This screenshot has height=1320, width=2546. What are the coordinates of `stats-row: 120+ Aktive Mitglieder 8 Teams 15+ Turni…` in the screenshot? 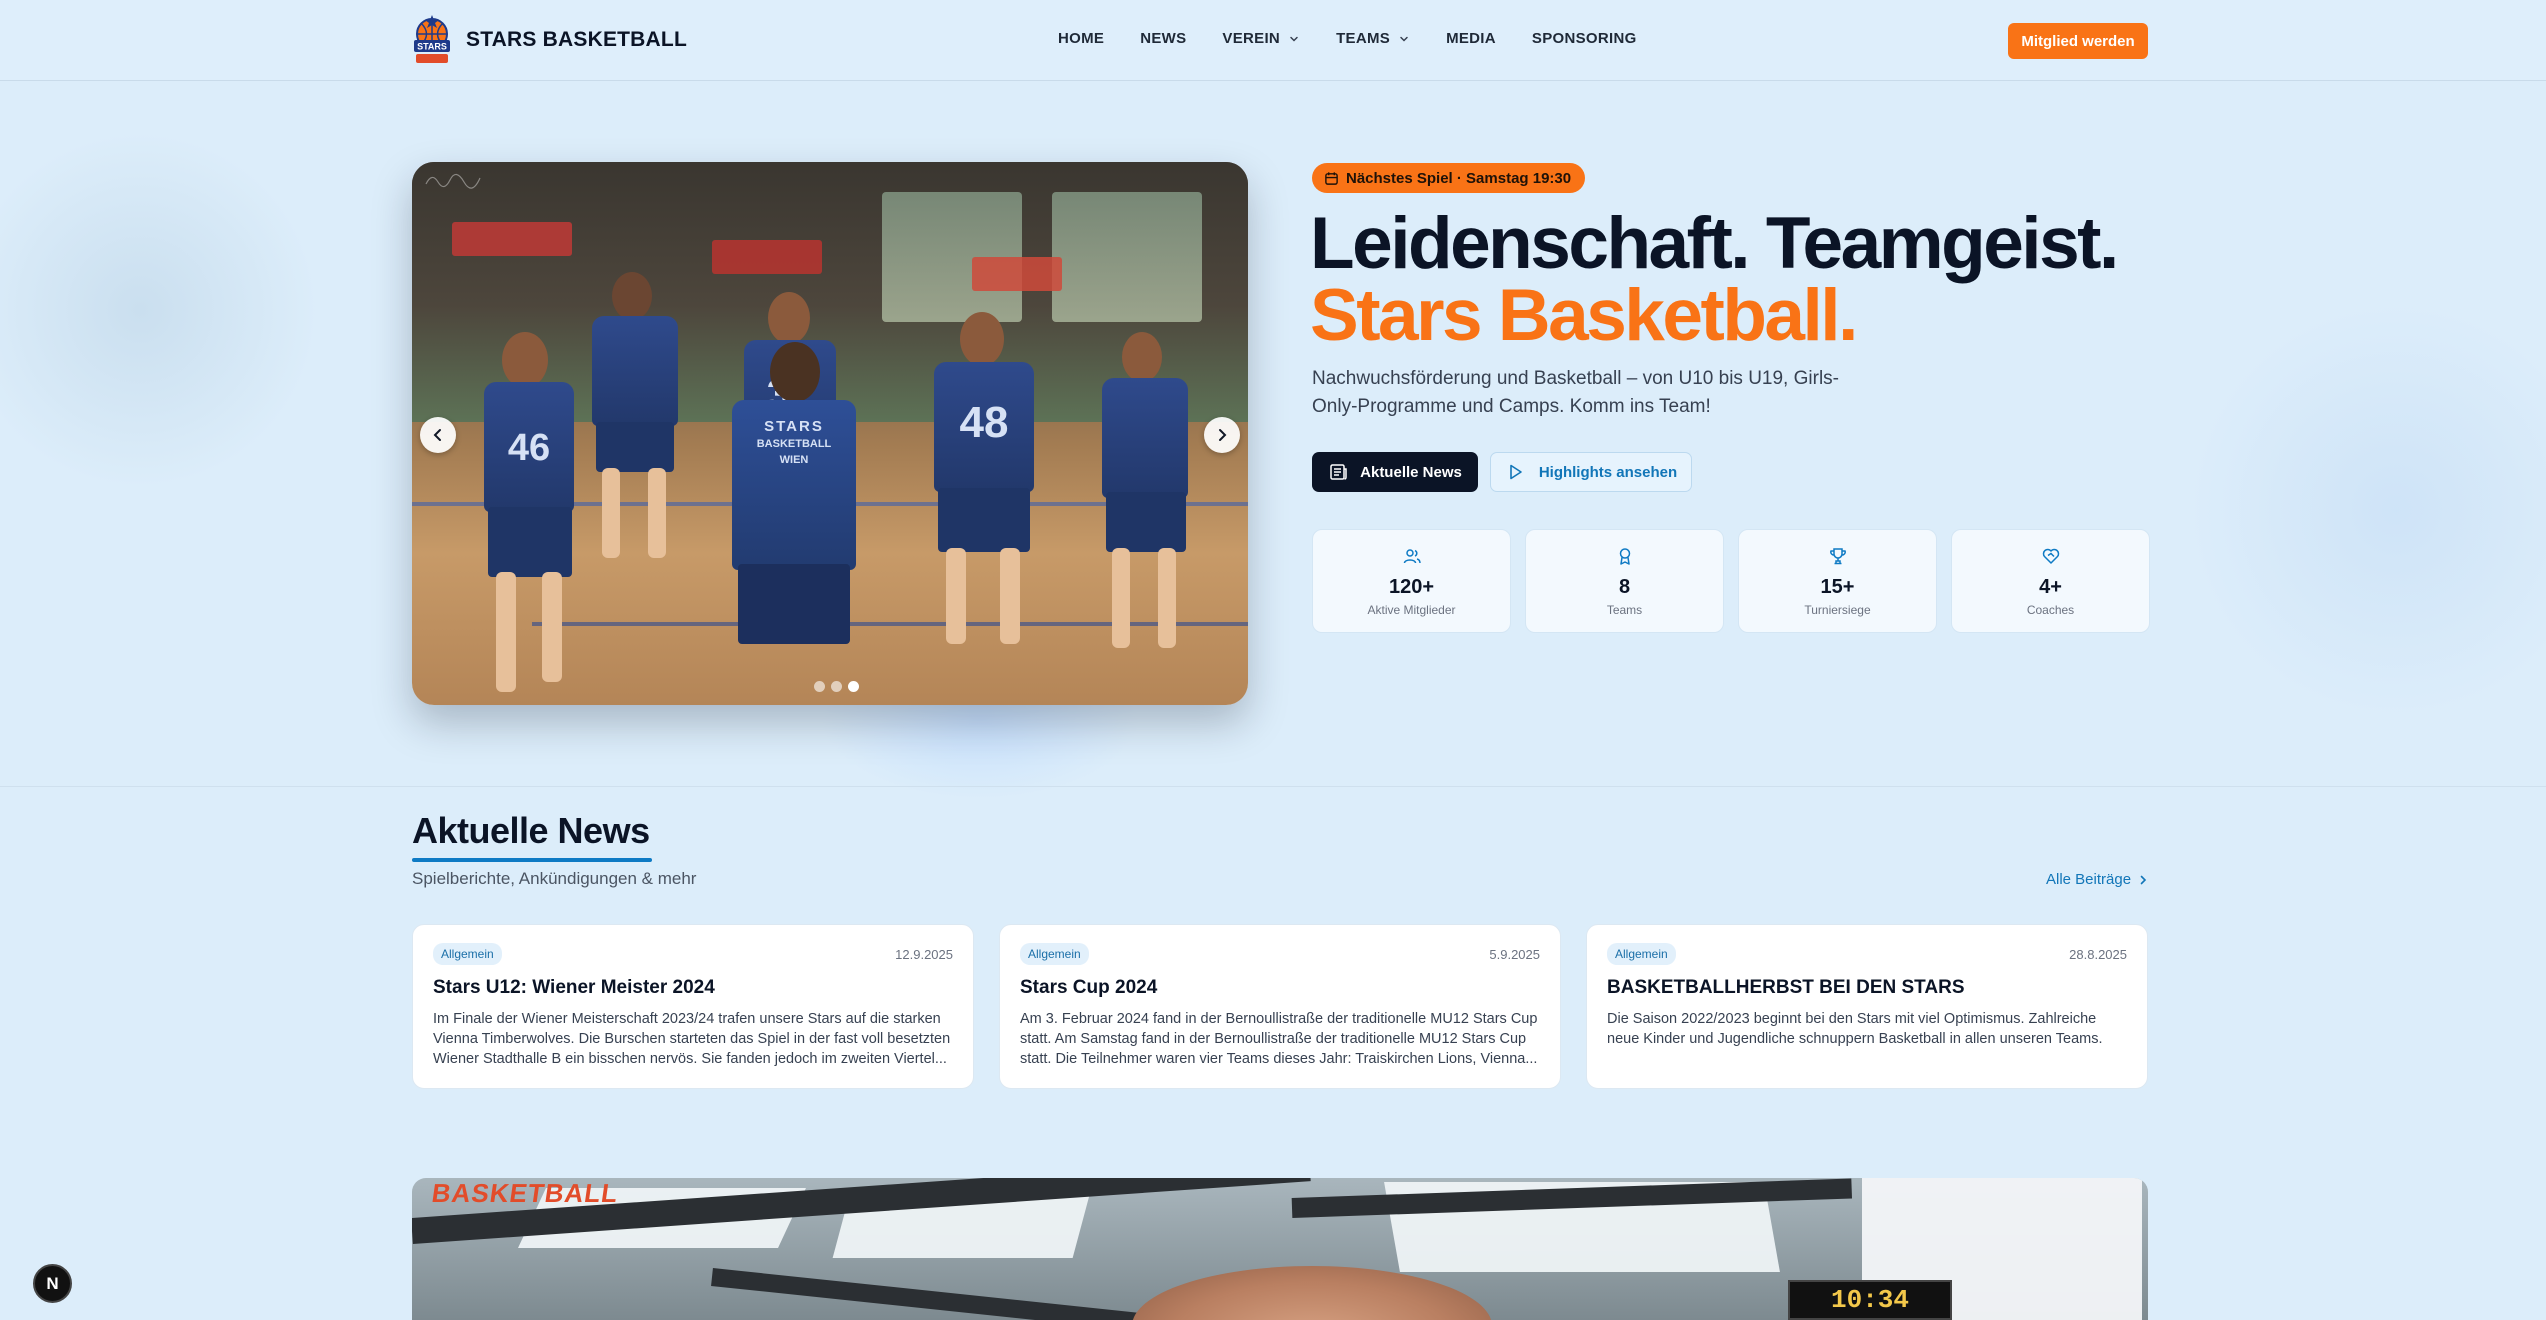 It's located at (1731, 581).